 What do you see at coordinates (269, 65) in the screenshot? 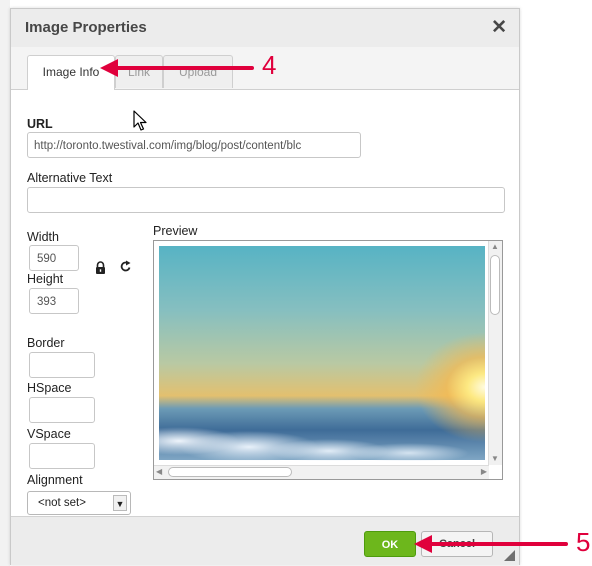
I see `annotation-step-4: 4` at bounding box center [269, 65].